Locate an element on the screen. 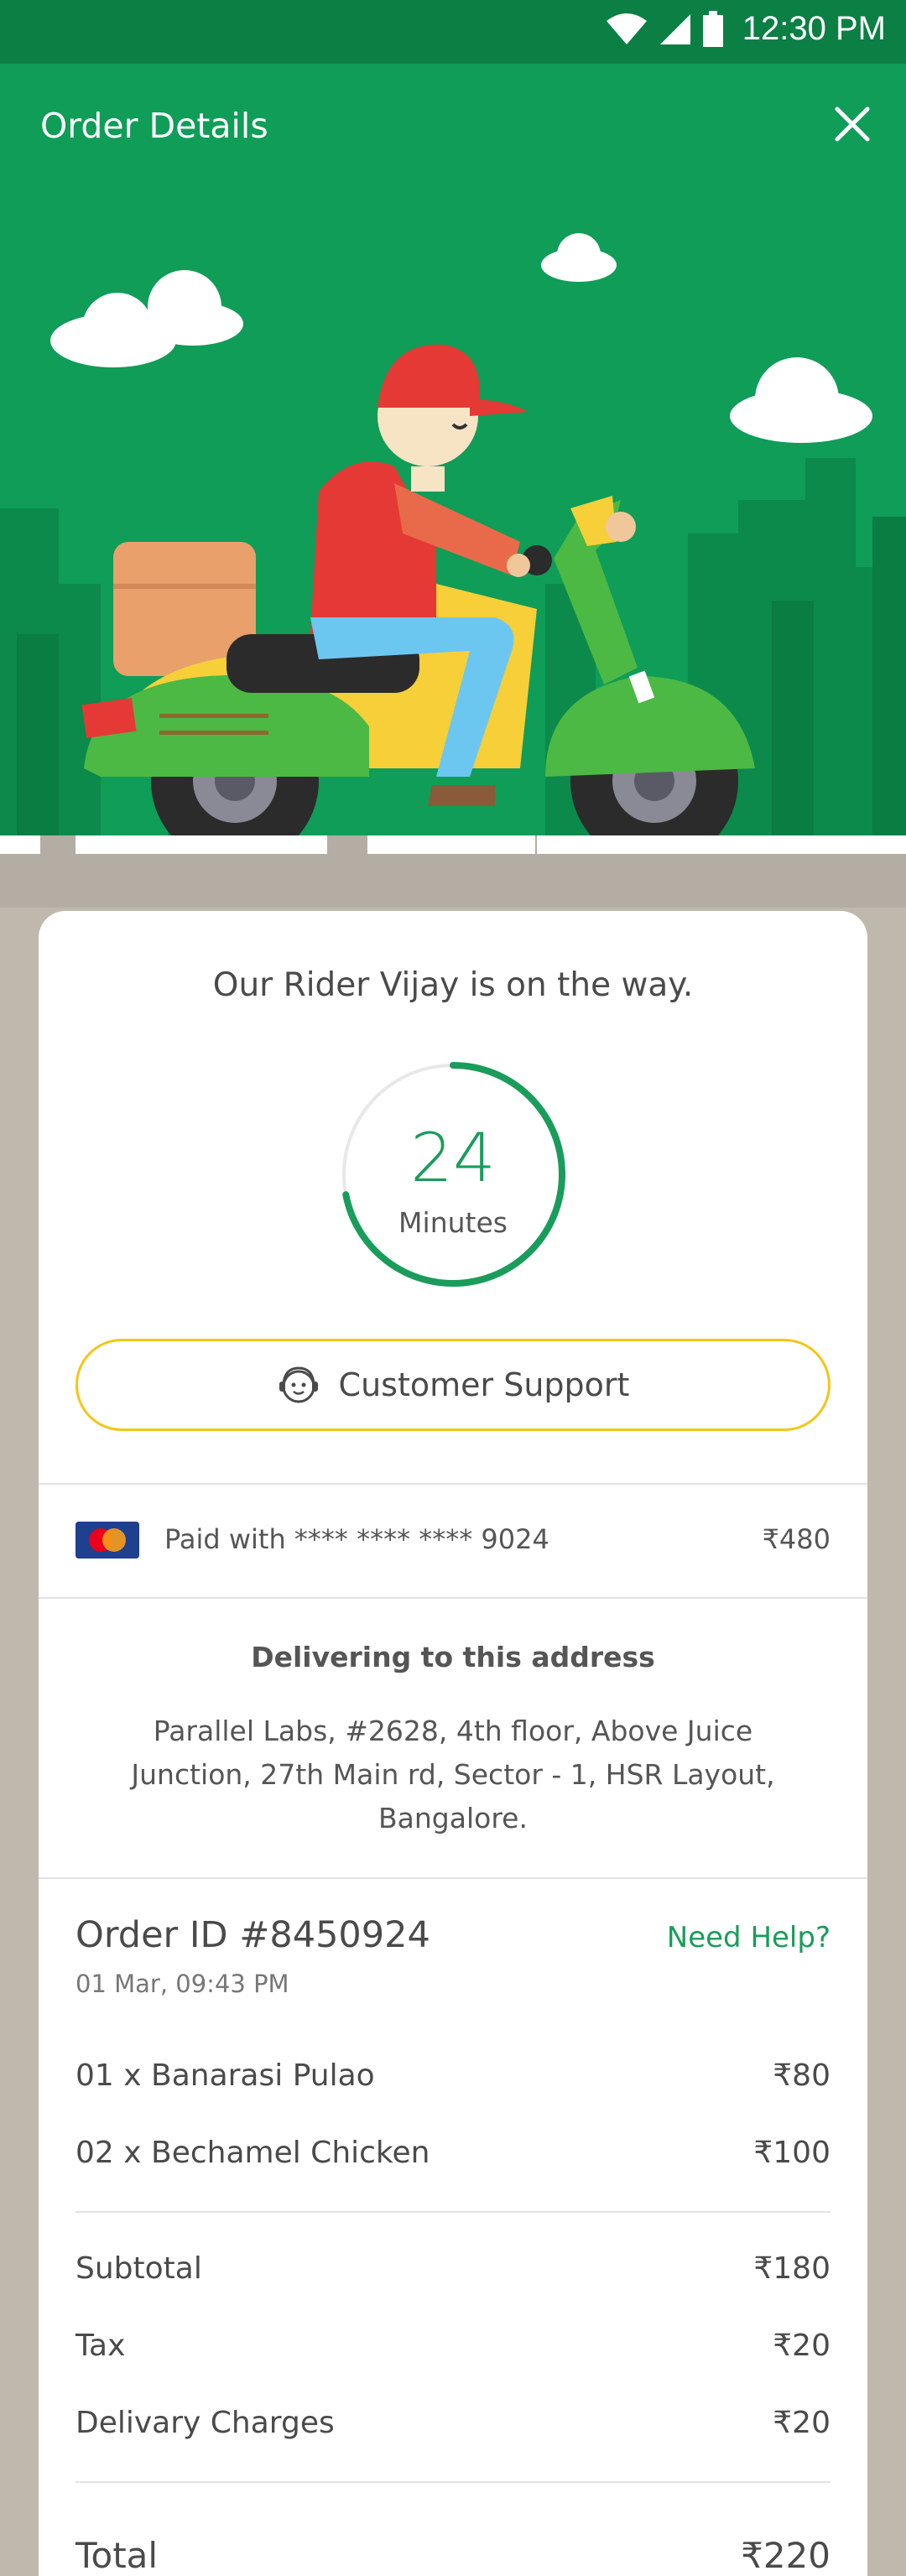 Image resolution: width=906 pixels, height=2576 pixels. charge-name: Tax is located at coordinates (101, 2346).